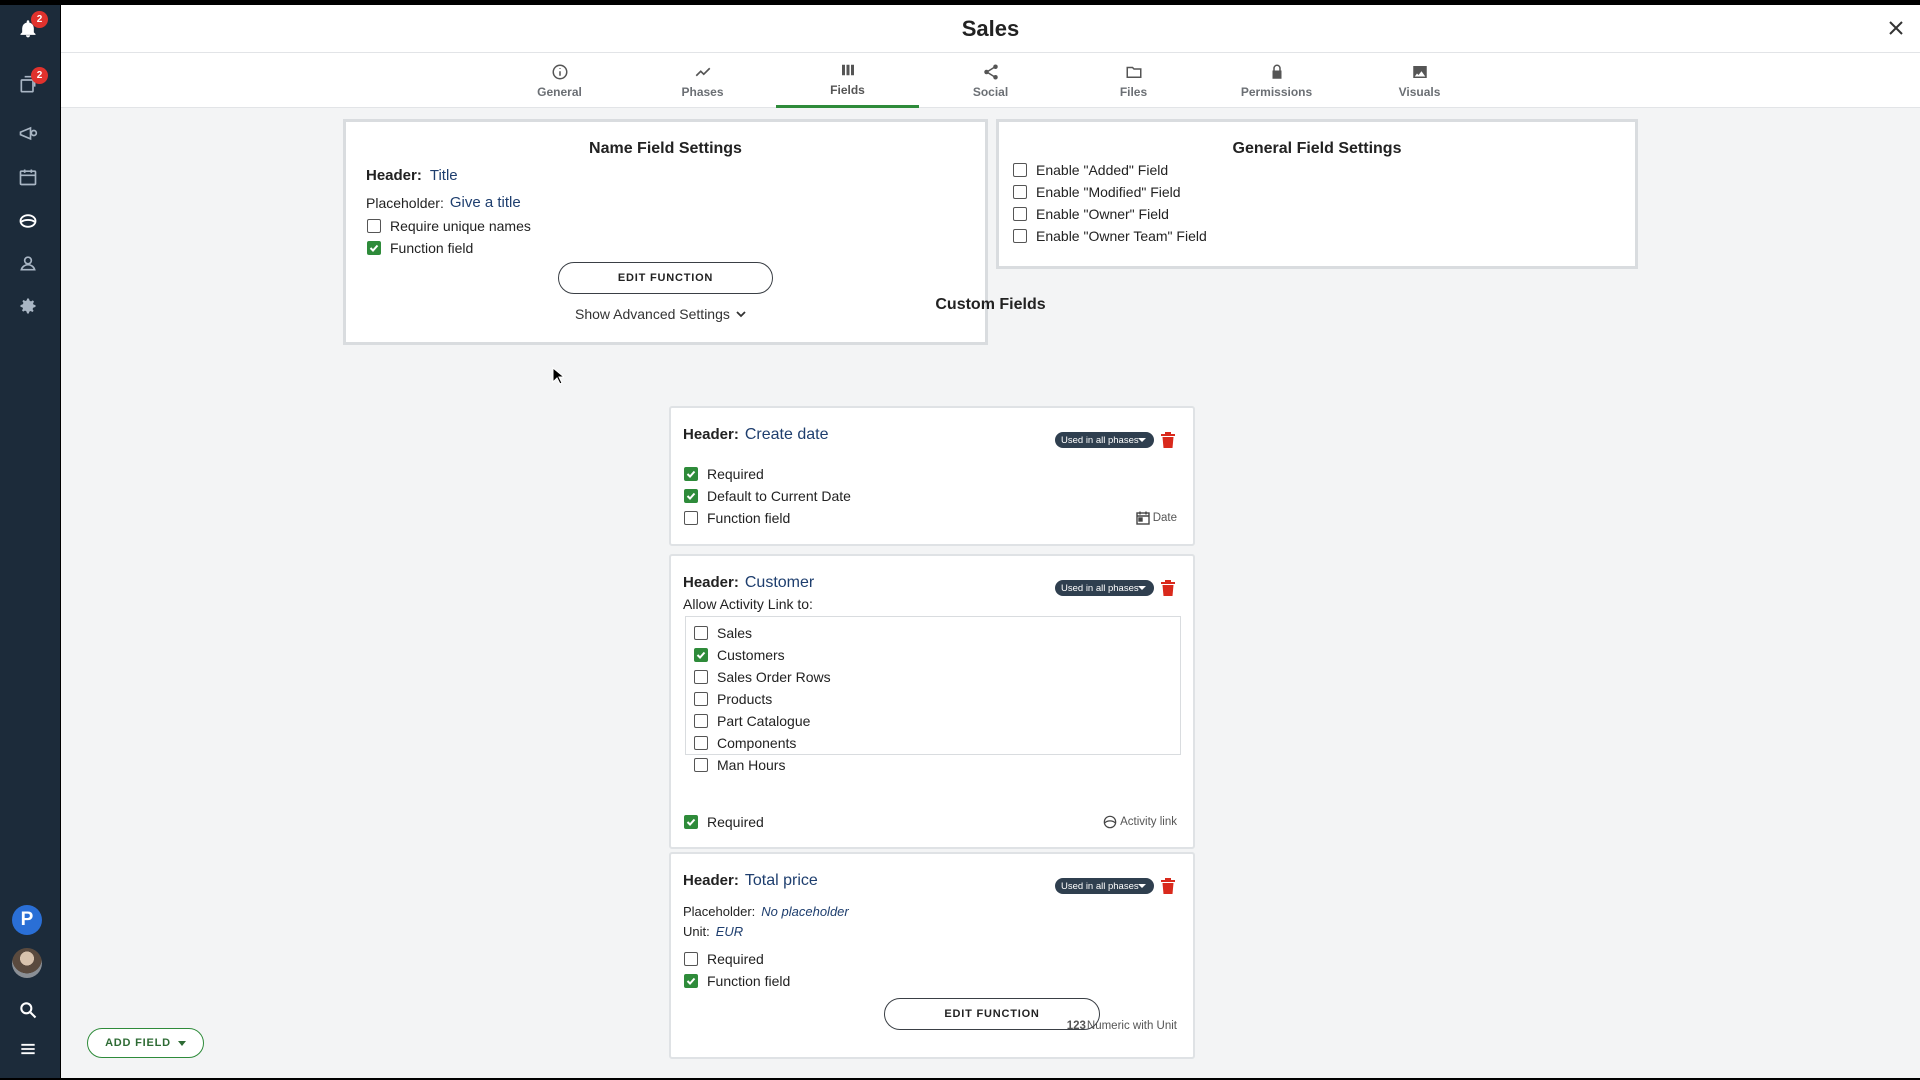 The width and height of the screenshot is (1920, 1080). Describe the element at coordinates (559, 80) in the screenshot. I see `tab-general: General` at that location.